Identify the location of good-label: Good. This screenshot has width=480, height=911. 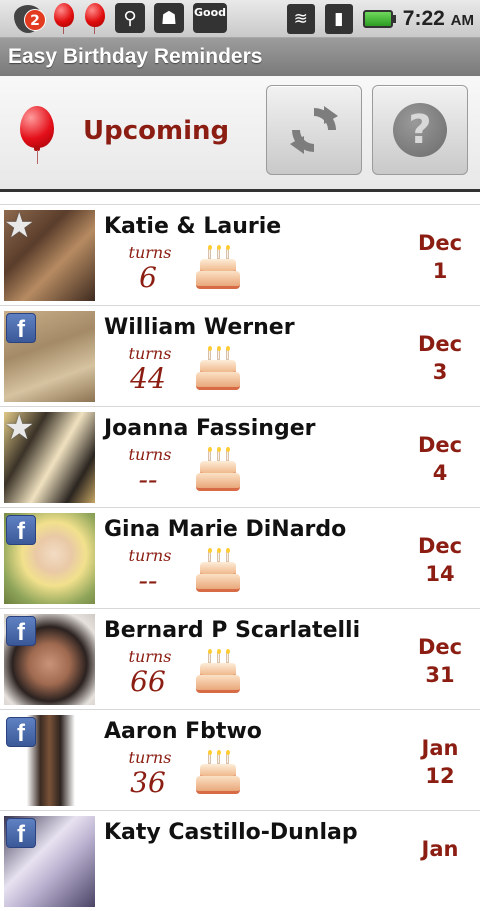
(210, 12).